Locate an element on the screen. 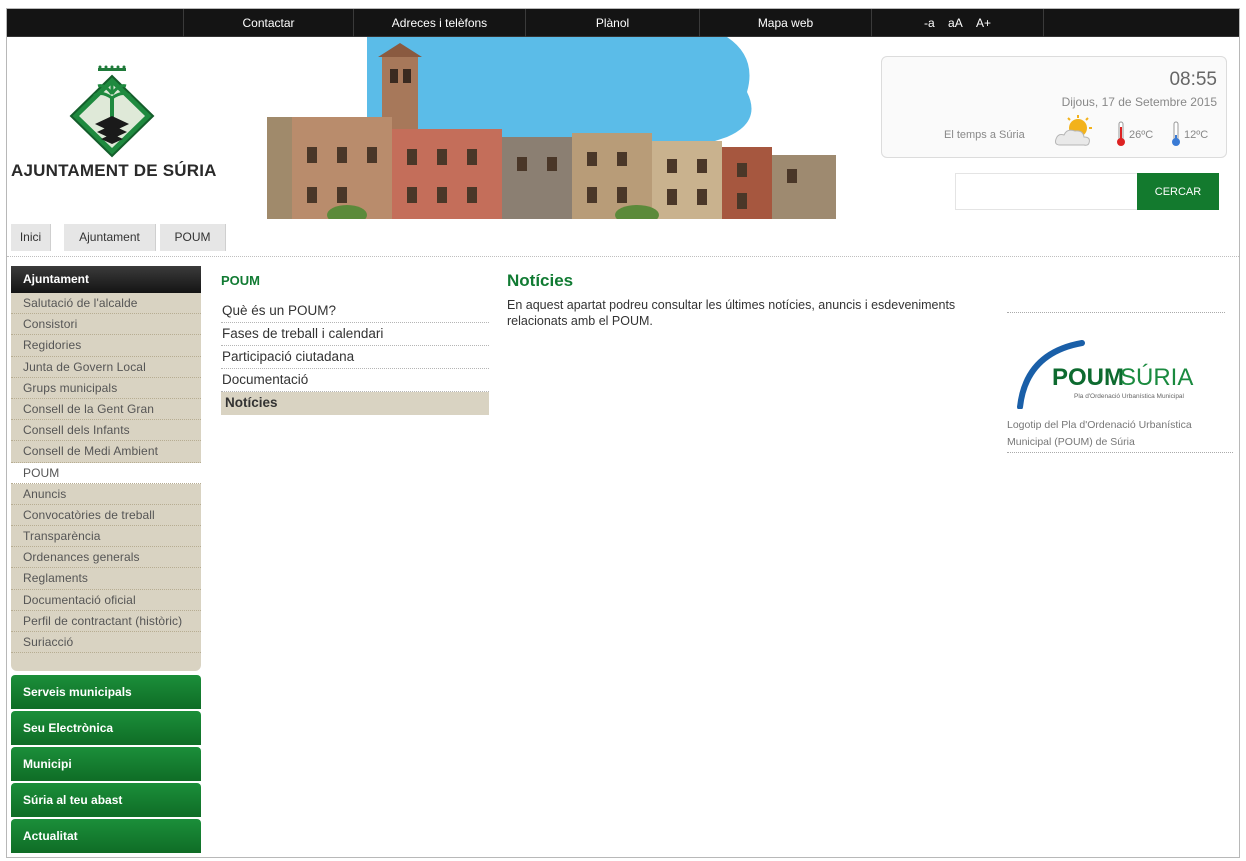 The image size is (1246, 861). sidebar-item-ordenances: Ordenances generals is located at coordinates (106, 558).